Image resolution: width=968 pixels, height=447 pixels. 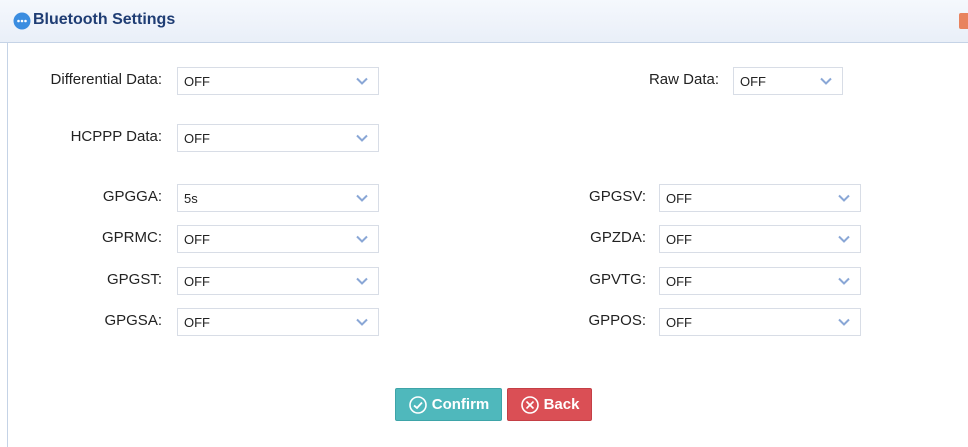 What do you see at coordinates (106, 79) in the screenshot?
I see `differential-data-label: Differential Data:` at bounding box center [106, 79].